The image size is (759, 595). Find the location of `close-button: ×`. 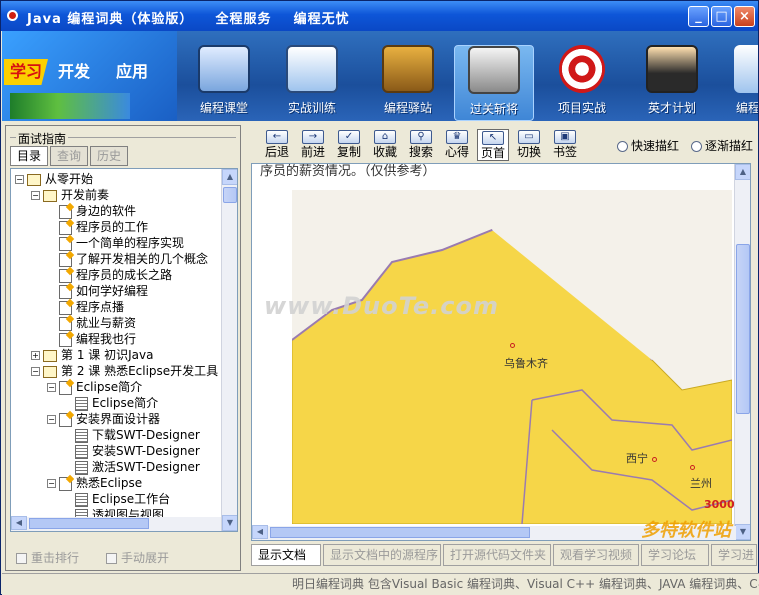

close-button: × is located at coordinates (744, 16).